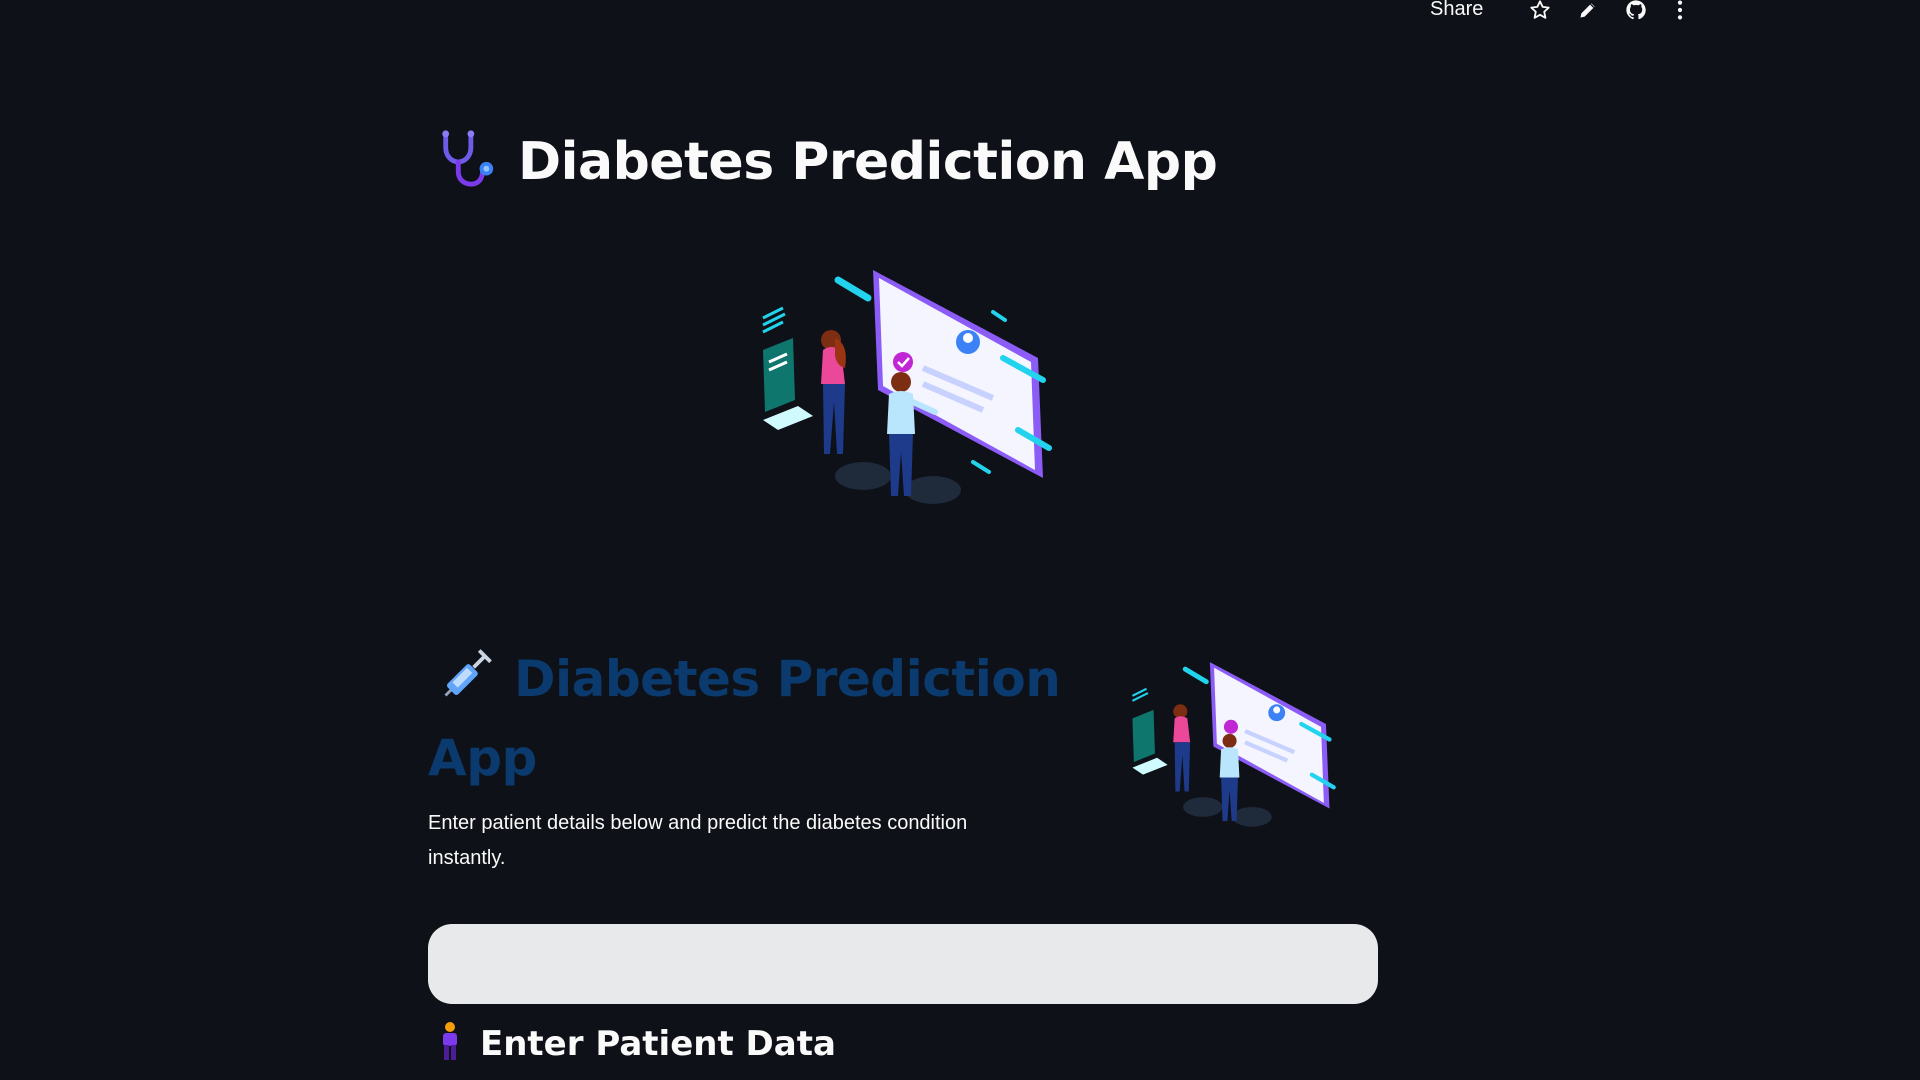  I want to click on intro-illustration, so click(1238, 743).